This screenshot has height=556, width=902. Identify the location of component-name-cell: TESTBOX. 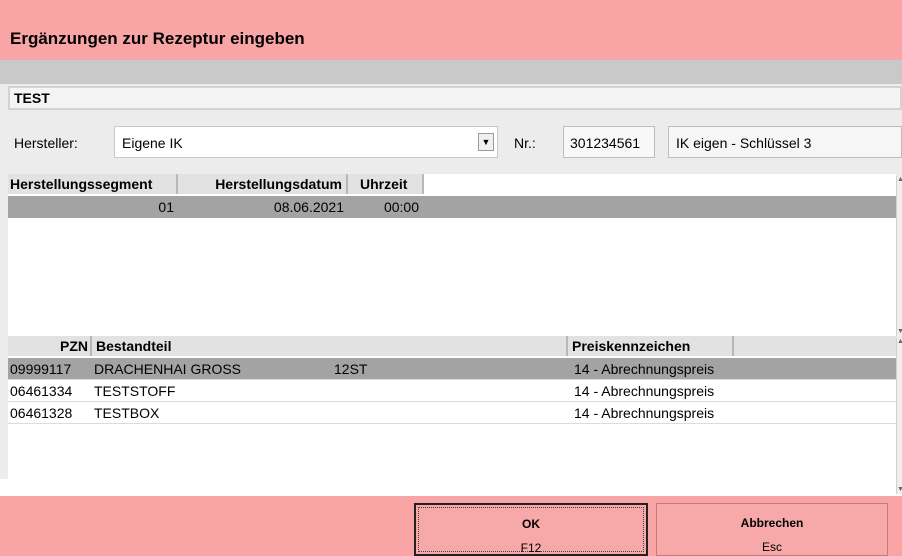
(127, 413).